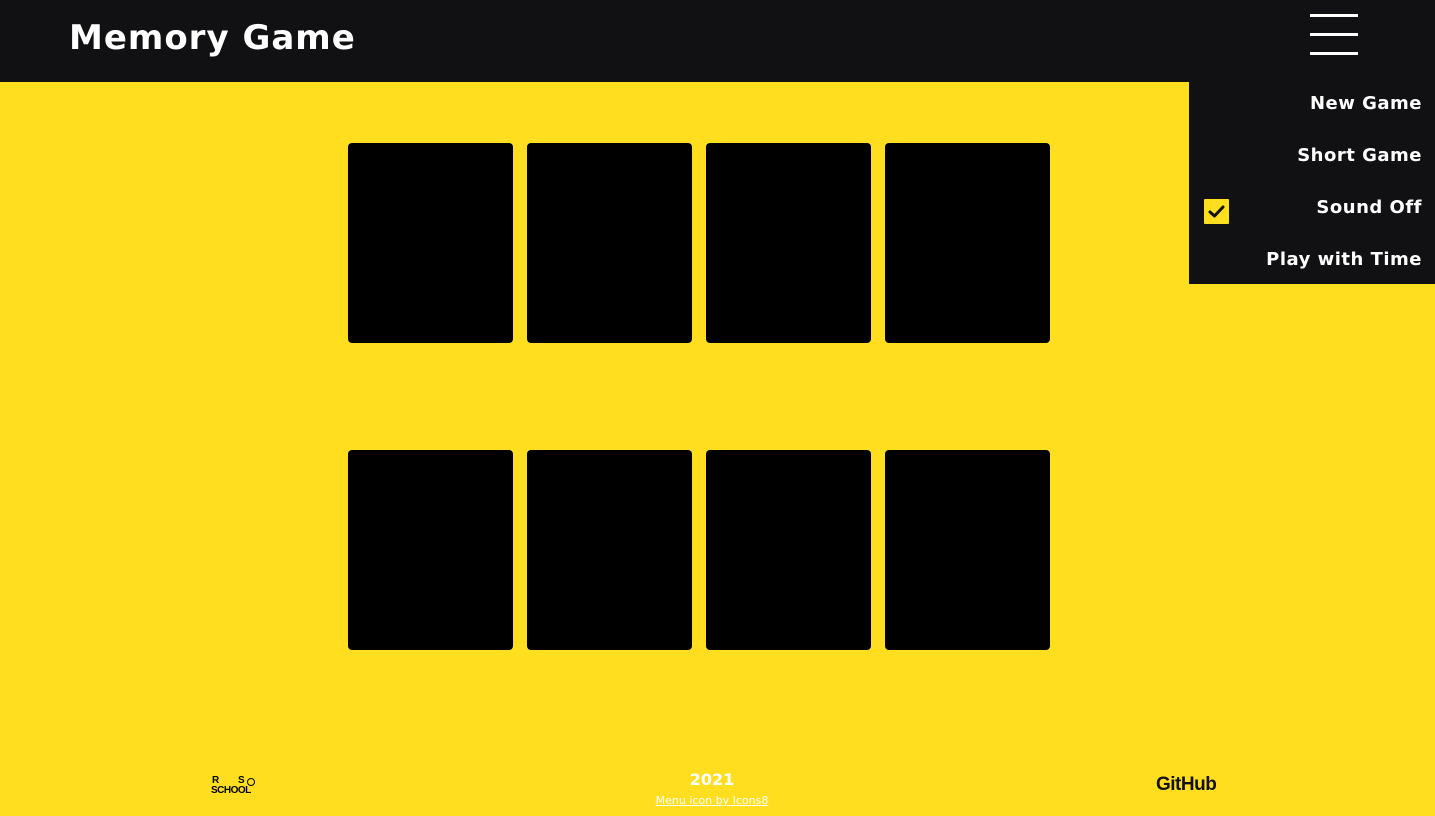 The height and width of the screenshot is (816, 1435). What do you see at coordinates (1344, 259) in the screenshot?
I see `menu-item-label: Play with Time` at bounding box center [1344, 259].